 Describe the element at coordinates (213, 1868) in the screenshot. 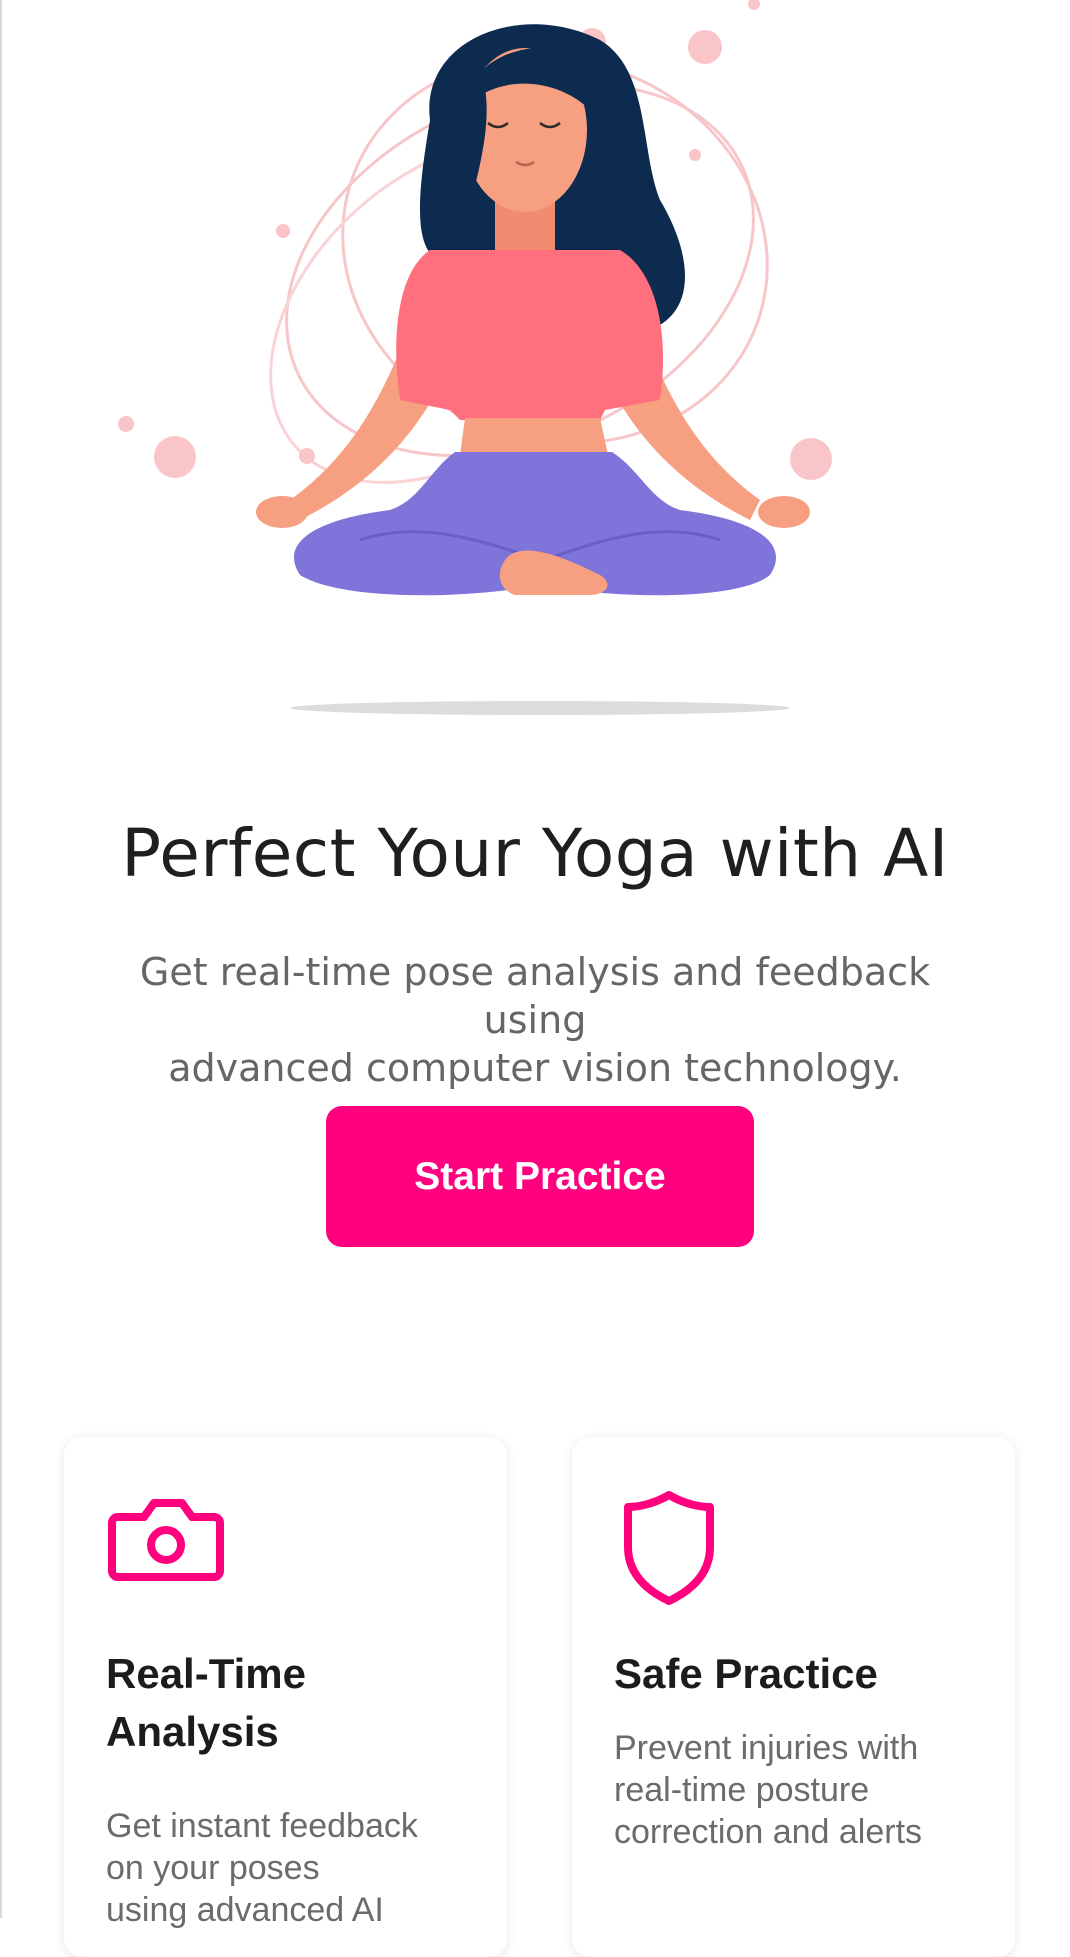

I see `feature-description-line: on your poses` at that location.